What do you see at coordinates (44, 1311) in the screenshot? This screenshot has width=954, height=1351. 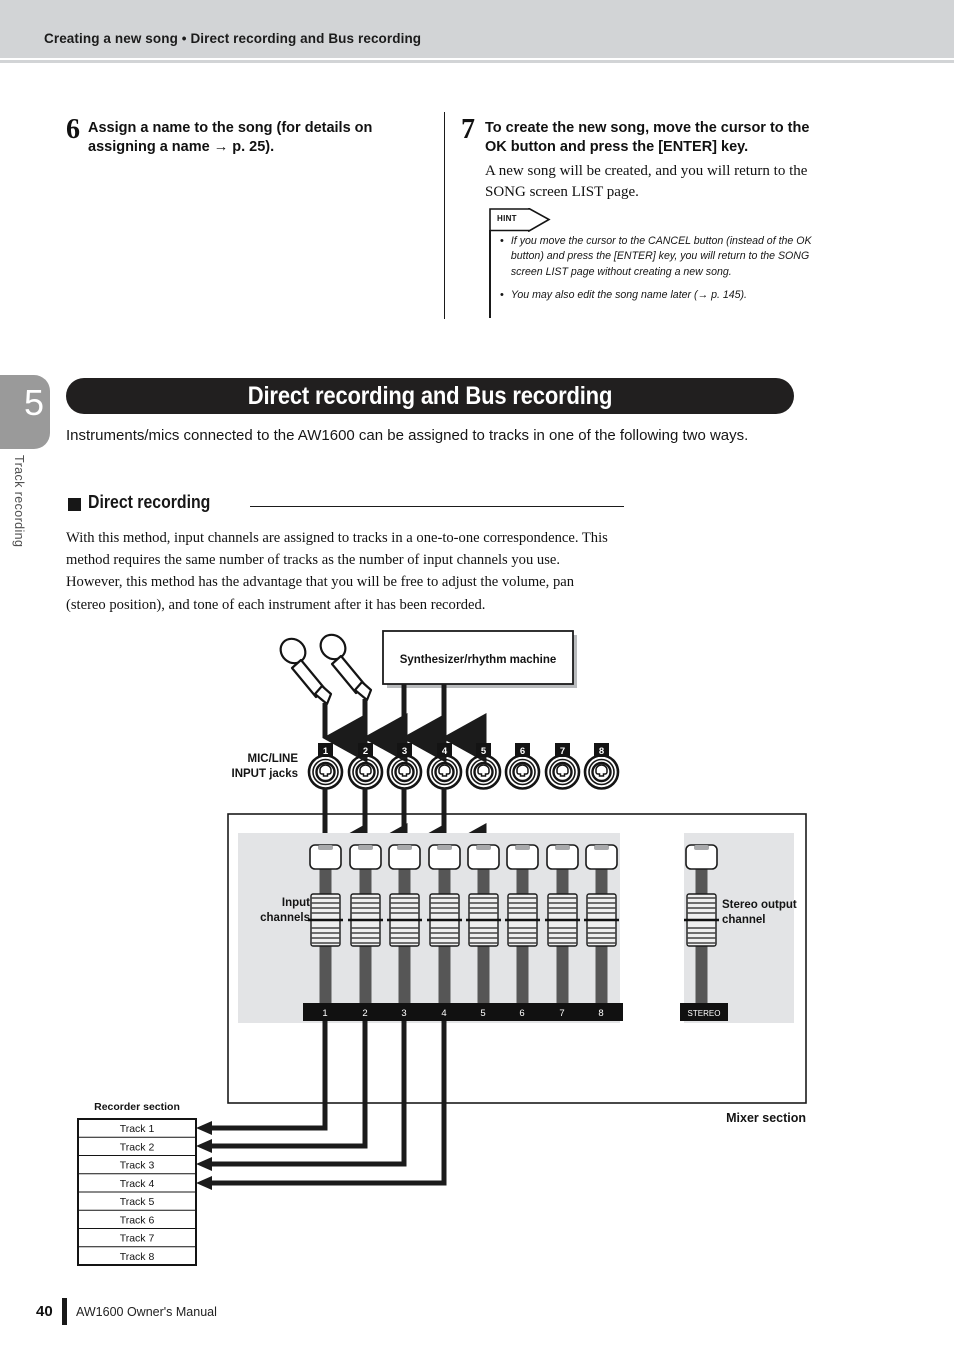 I see `footer-page-number: 40` at bounding box center [44, 1311].